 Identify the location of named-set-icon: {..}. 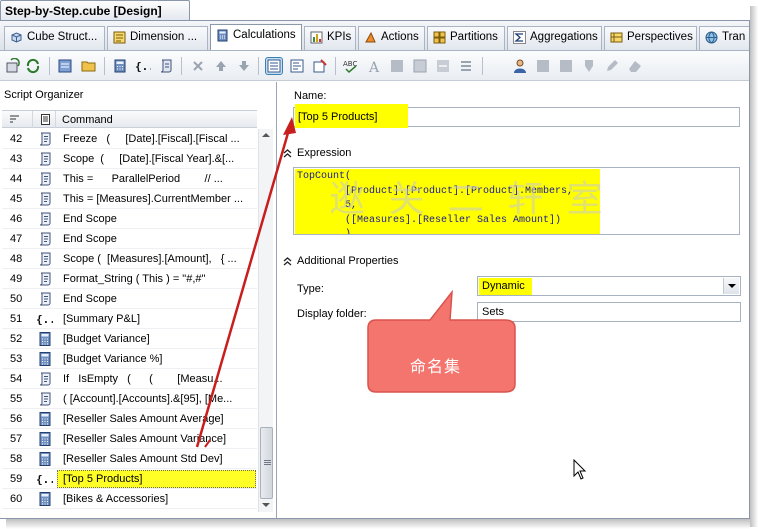
(49, 319).